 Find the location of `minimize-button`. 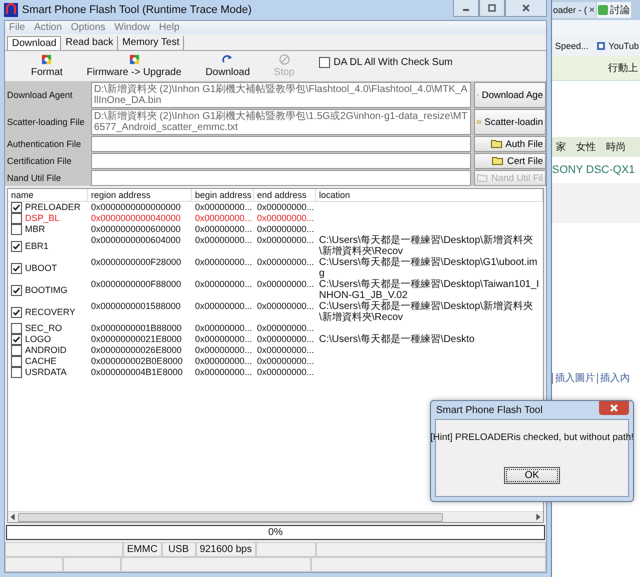

minimize-button is located at coordinates (466, 8).